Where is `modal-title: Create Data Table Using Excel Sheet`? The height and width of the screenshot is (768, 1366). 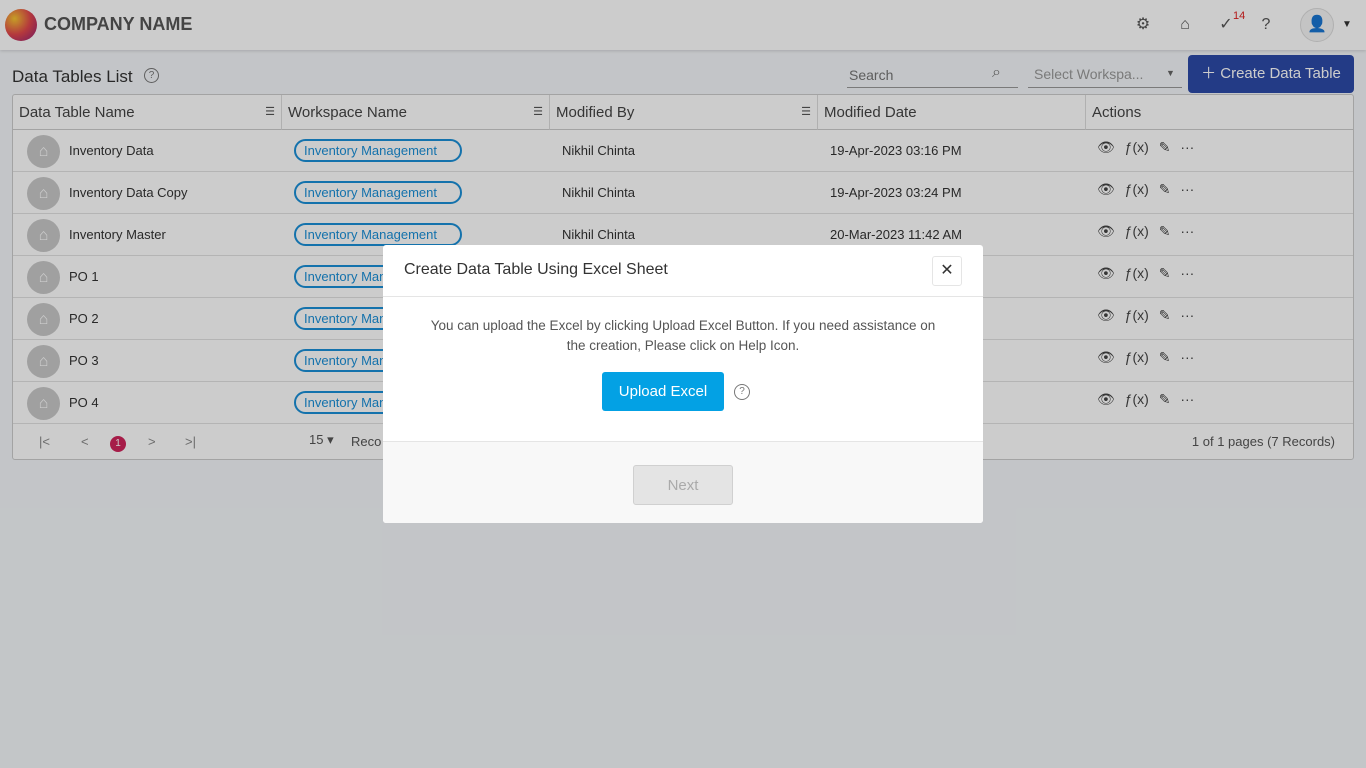 modal-title: Create Data Table Using Excel Sheet is located at coordinates (536, 269).